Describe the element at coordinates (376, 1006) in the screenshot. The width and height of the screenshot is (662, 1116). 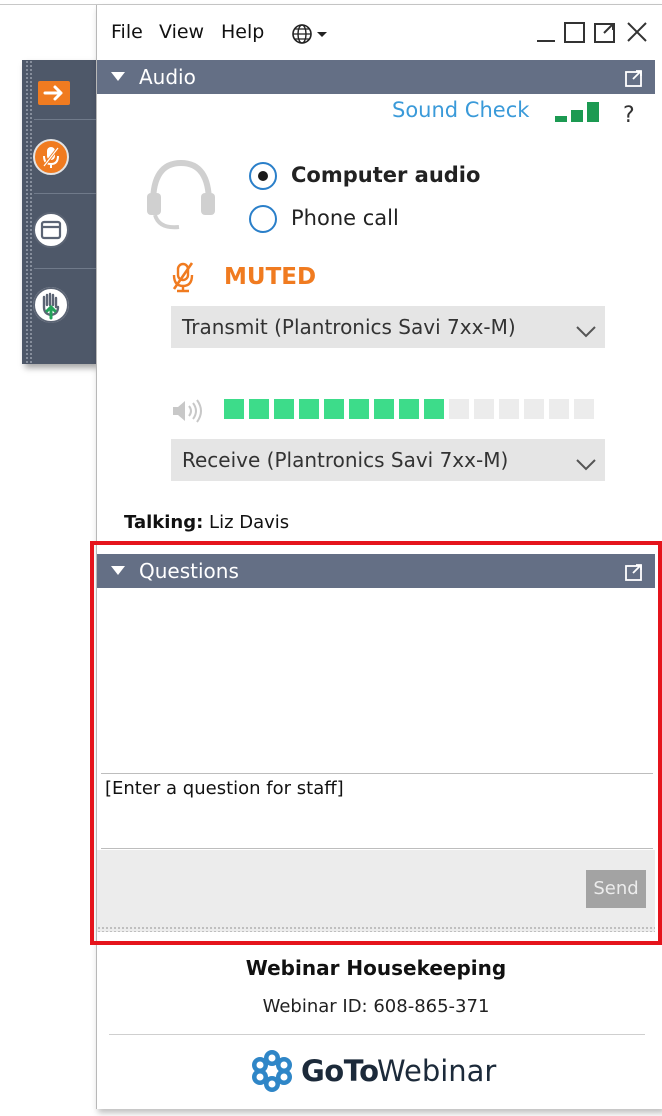
I see `webinar-id: Webinar ID: 608-865-371` at that location.